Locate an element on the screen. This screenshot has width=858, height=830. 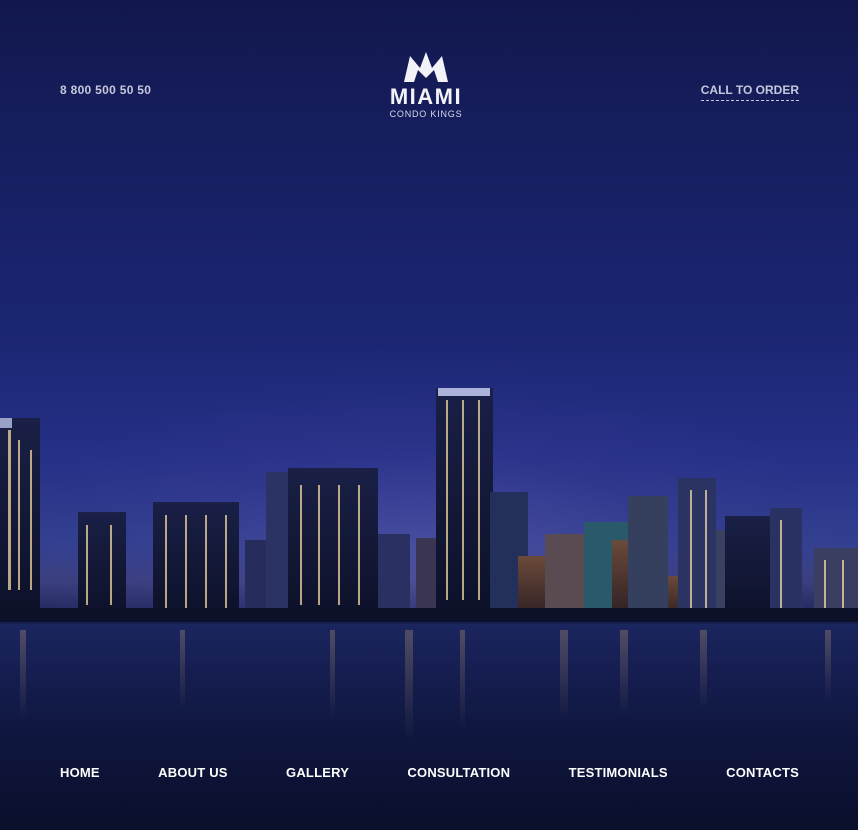
crown-icon is located at coordinates (426, 67).